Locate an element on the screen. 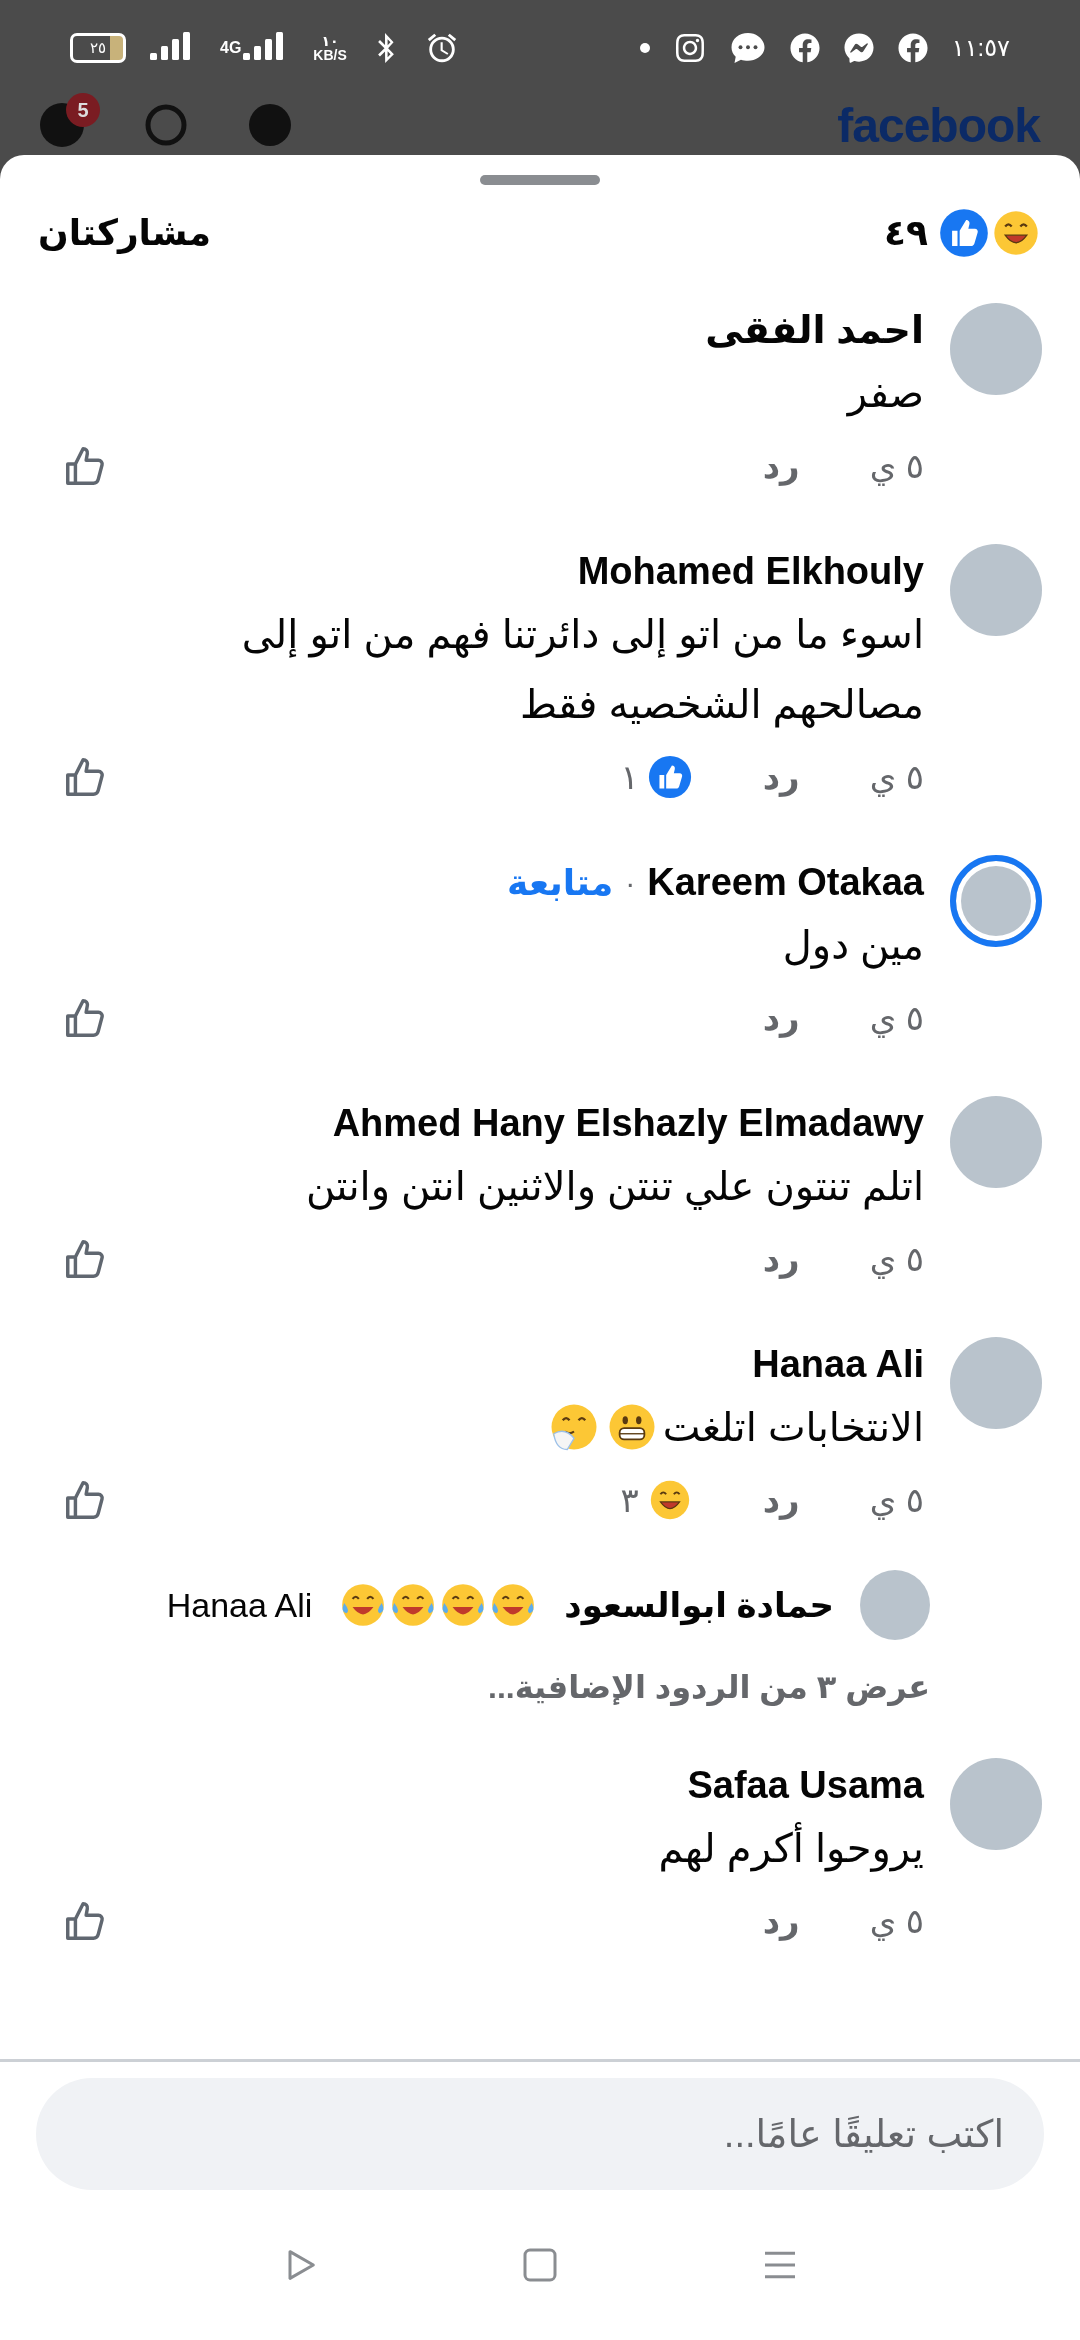 The width and height of the screenshot is (1080, 2340). instagram-icon is located at coordinates (689, 47).